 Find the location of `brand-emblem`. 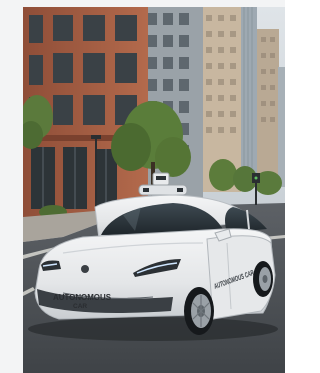

brand-emblem is located at coordinates (85, 269).